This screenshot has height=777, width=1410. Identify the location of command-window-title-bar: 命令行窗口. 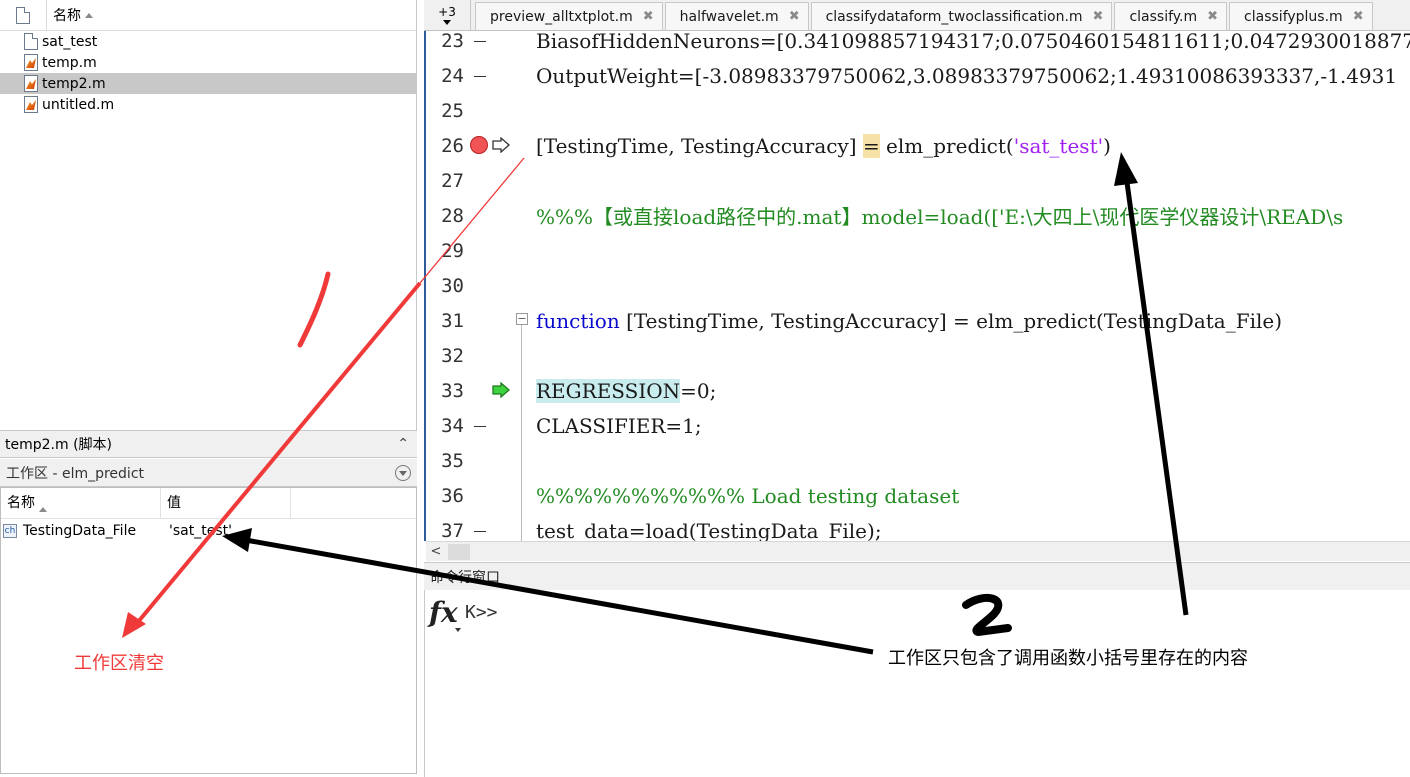
(917, 576).